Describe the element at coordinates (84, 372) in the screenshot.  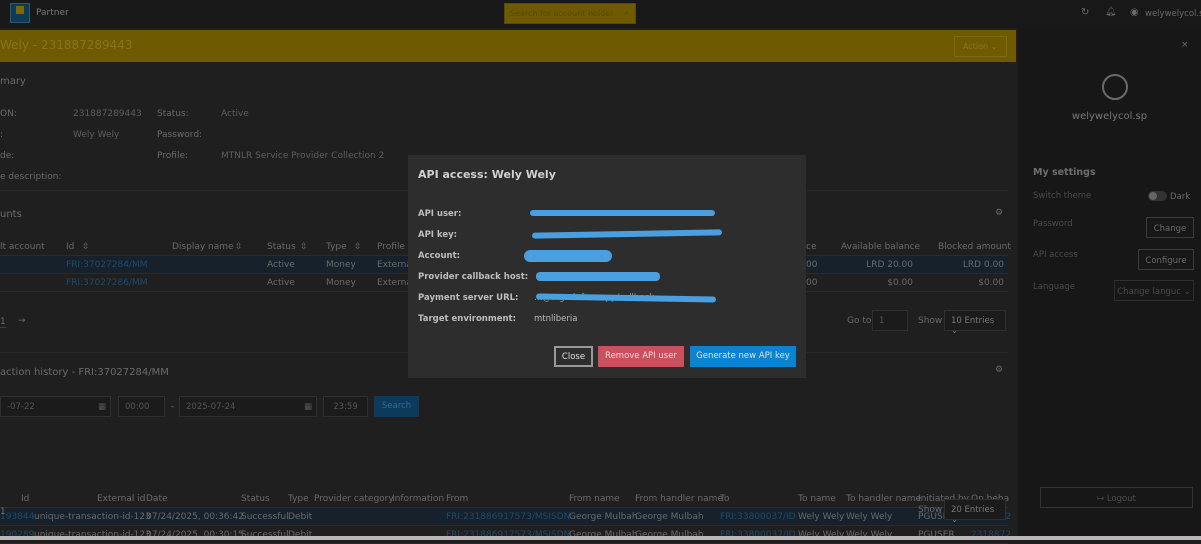
I see `transactions-title: action history - FRI:37027284/MM` at that location.